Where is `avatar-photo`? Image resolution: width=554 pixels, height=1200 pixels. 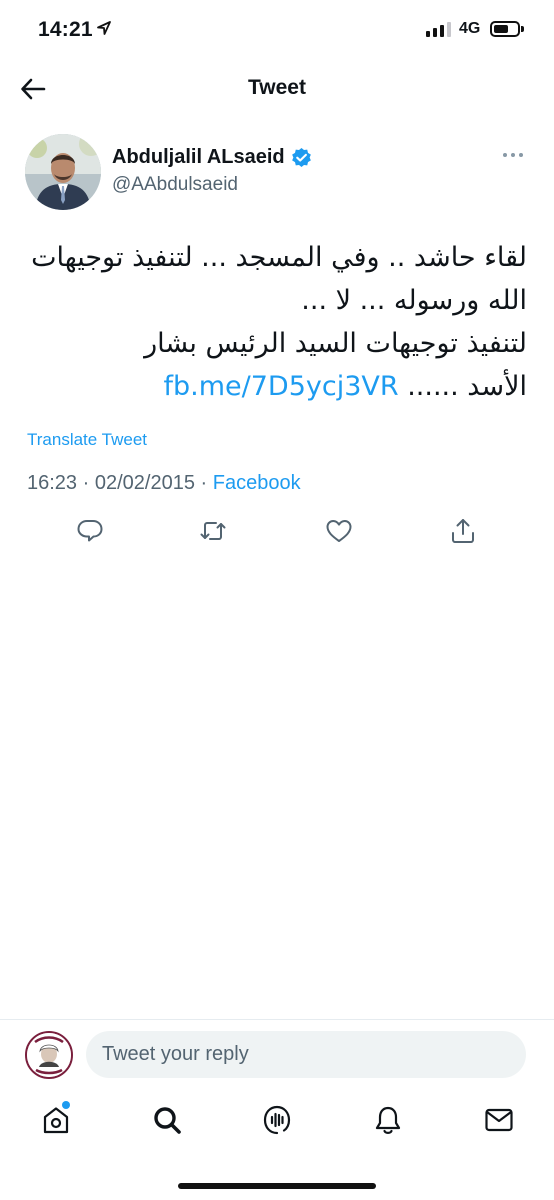
avatar-photo is located at coordinates (63, 172).